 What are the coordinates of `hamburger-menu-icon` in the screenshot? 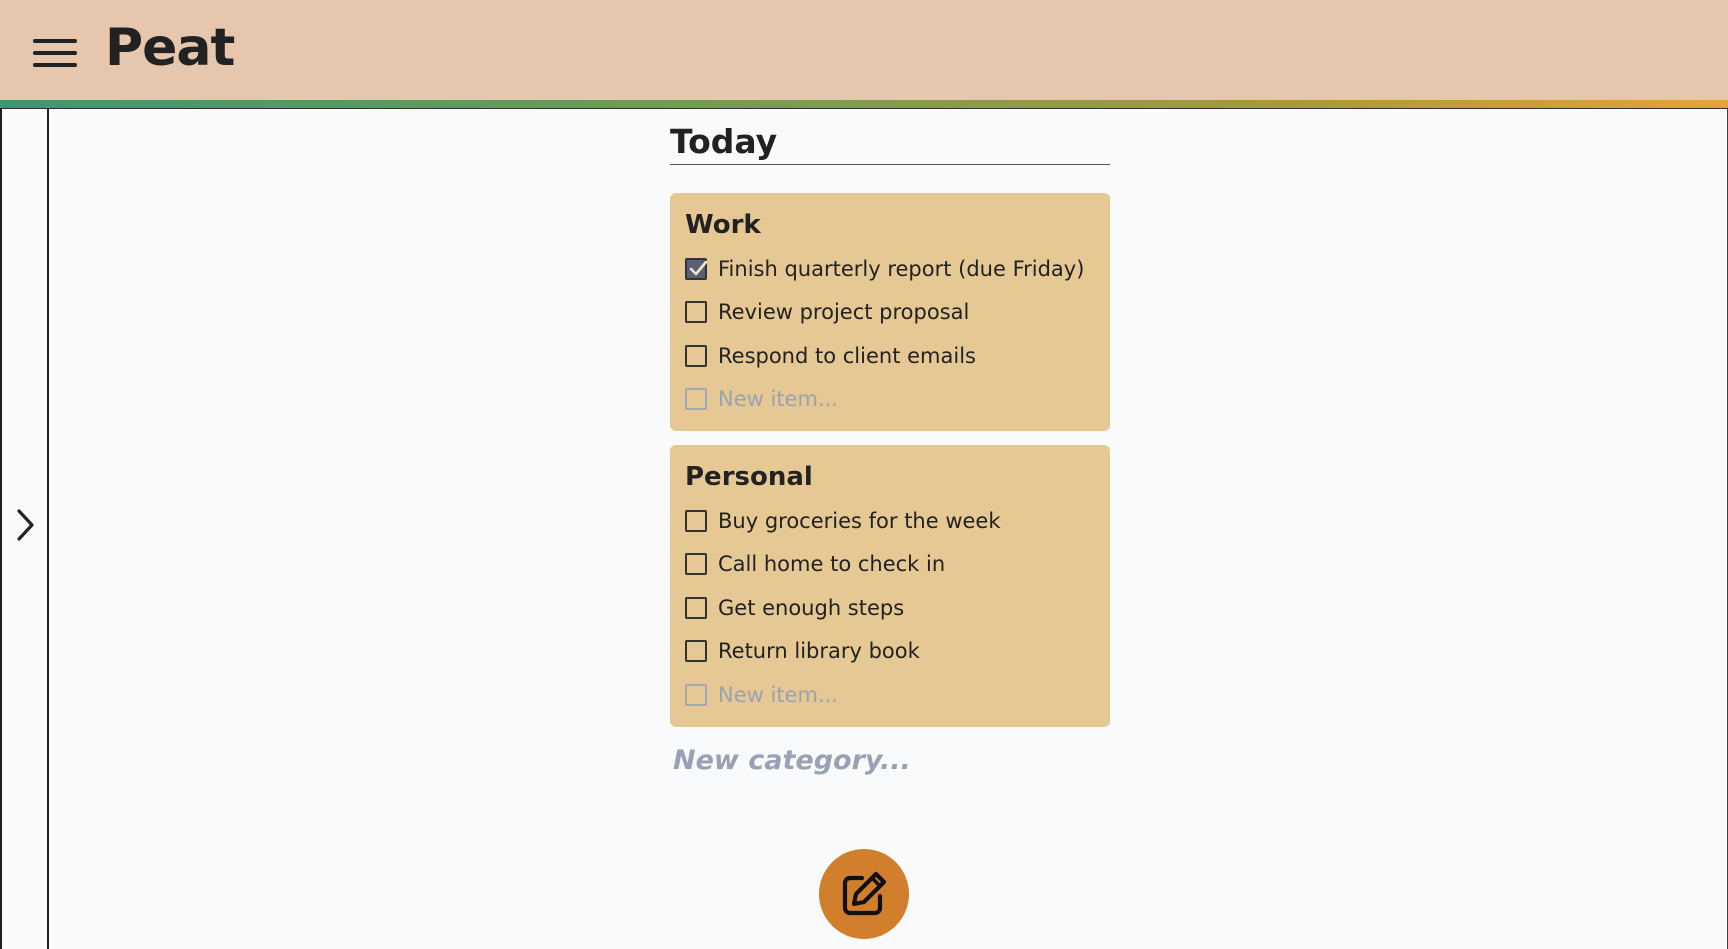 It's located at (55, 53).